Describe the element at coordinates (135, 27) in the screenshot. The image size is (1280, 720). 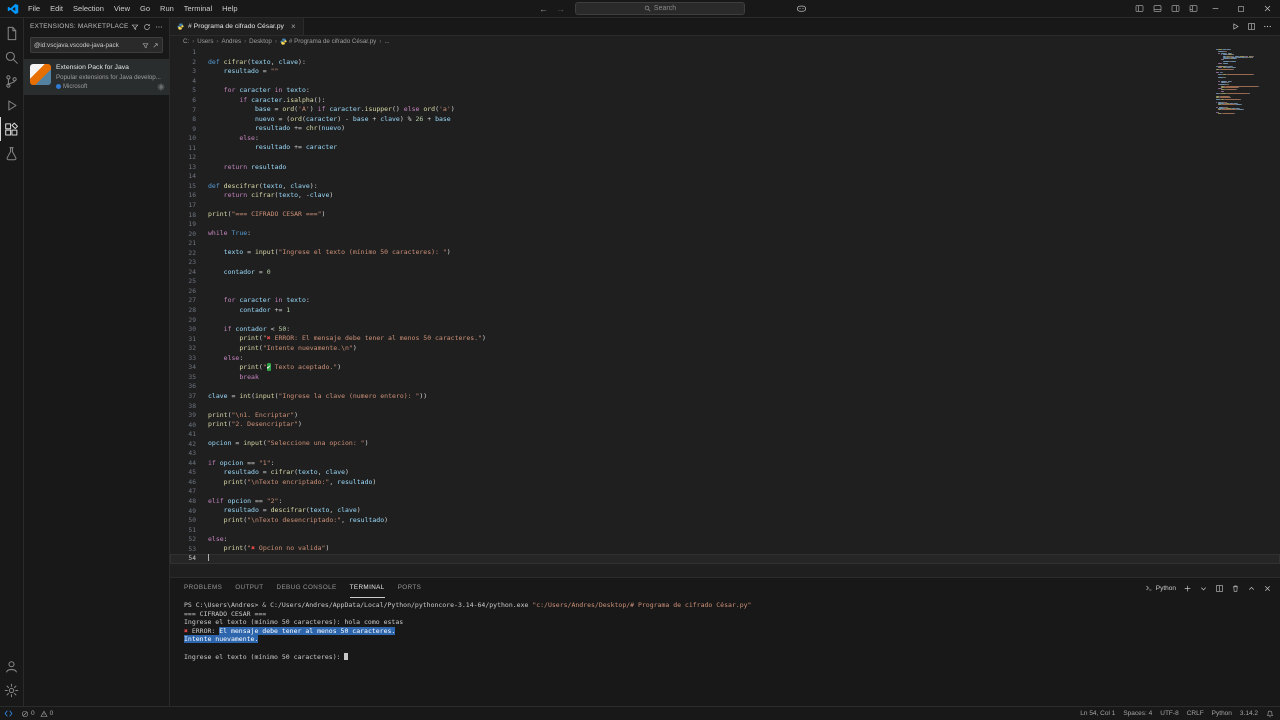
I see `filter-icon` at that location.